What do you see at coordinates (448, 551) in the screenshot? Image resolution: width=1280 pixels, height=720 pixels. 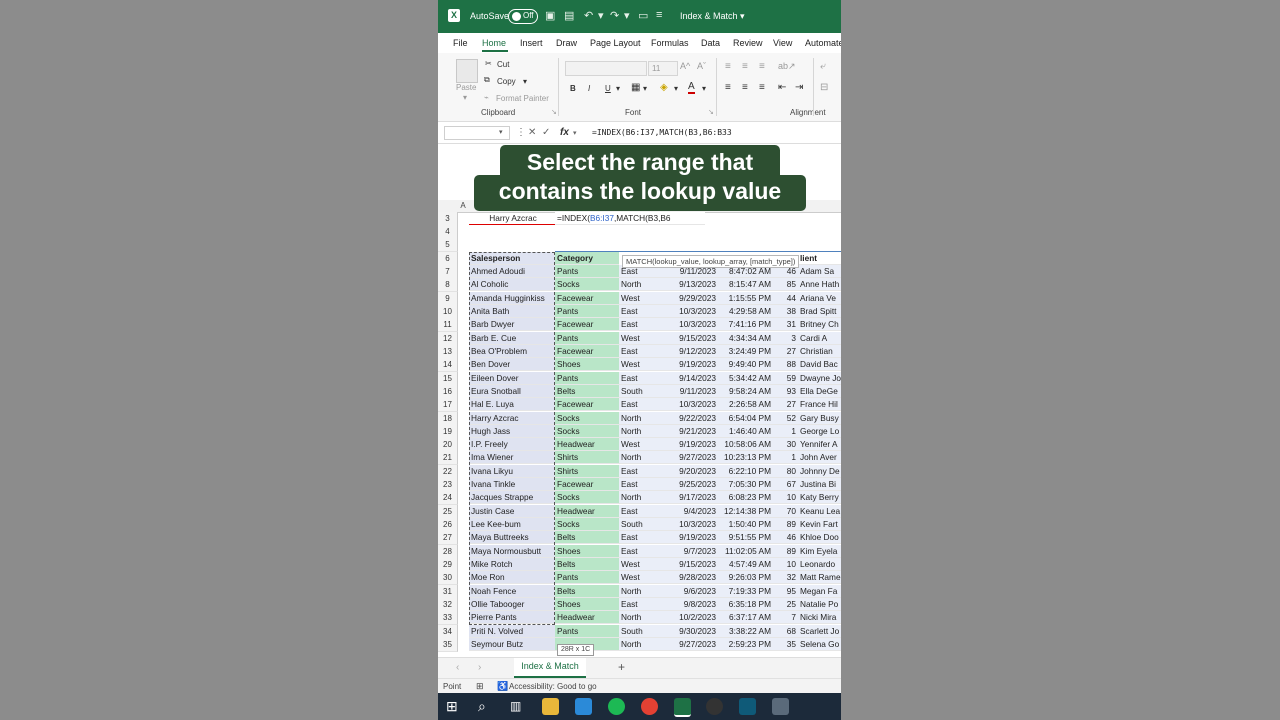 I see `row-header: 28` at bounding box center [448, 551].